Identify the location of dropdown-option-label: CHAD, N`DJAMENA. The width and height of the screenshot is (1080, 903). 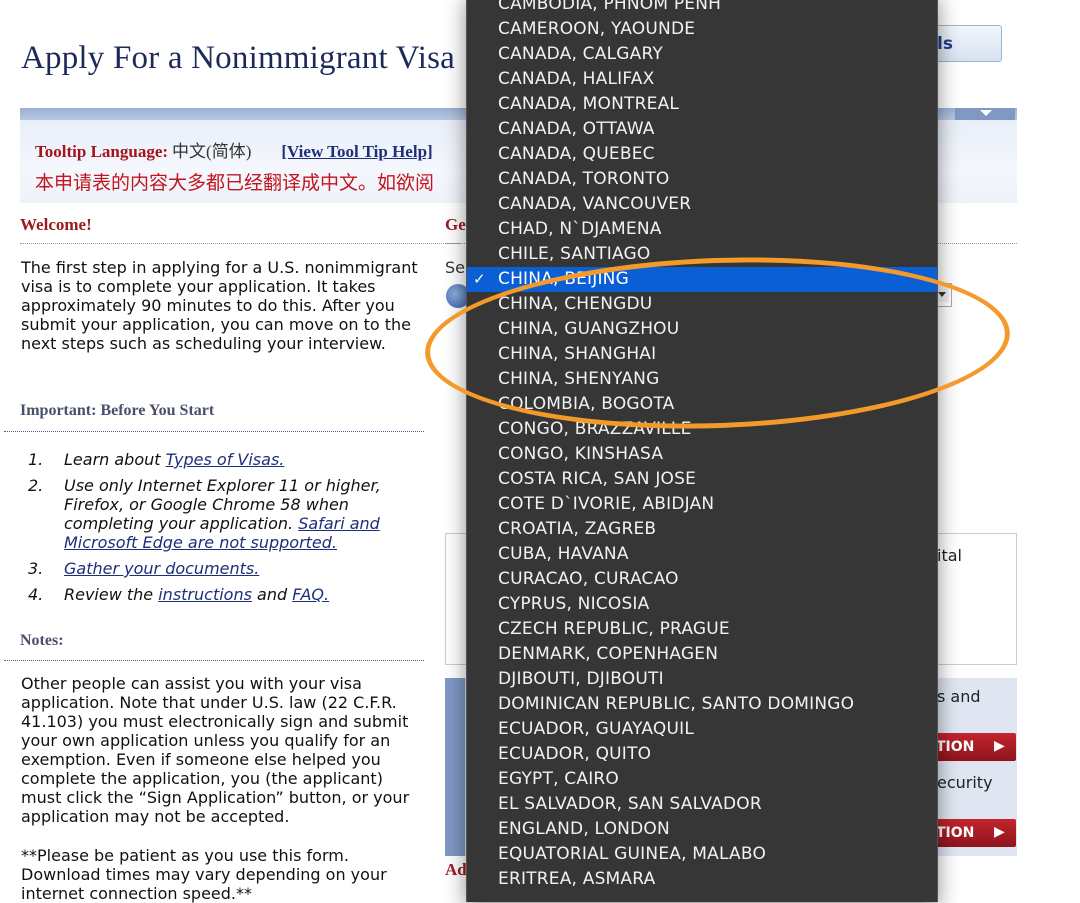
(580, 229).